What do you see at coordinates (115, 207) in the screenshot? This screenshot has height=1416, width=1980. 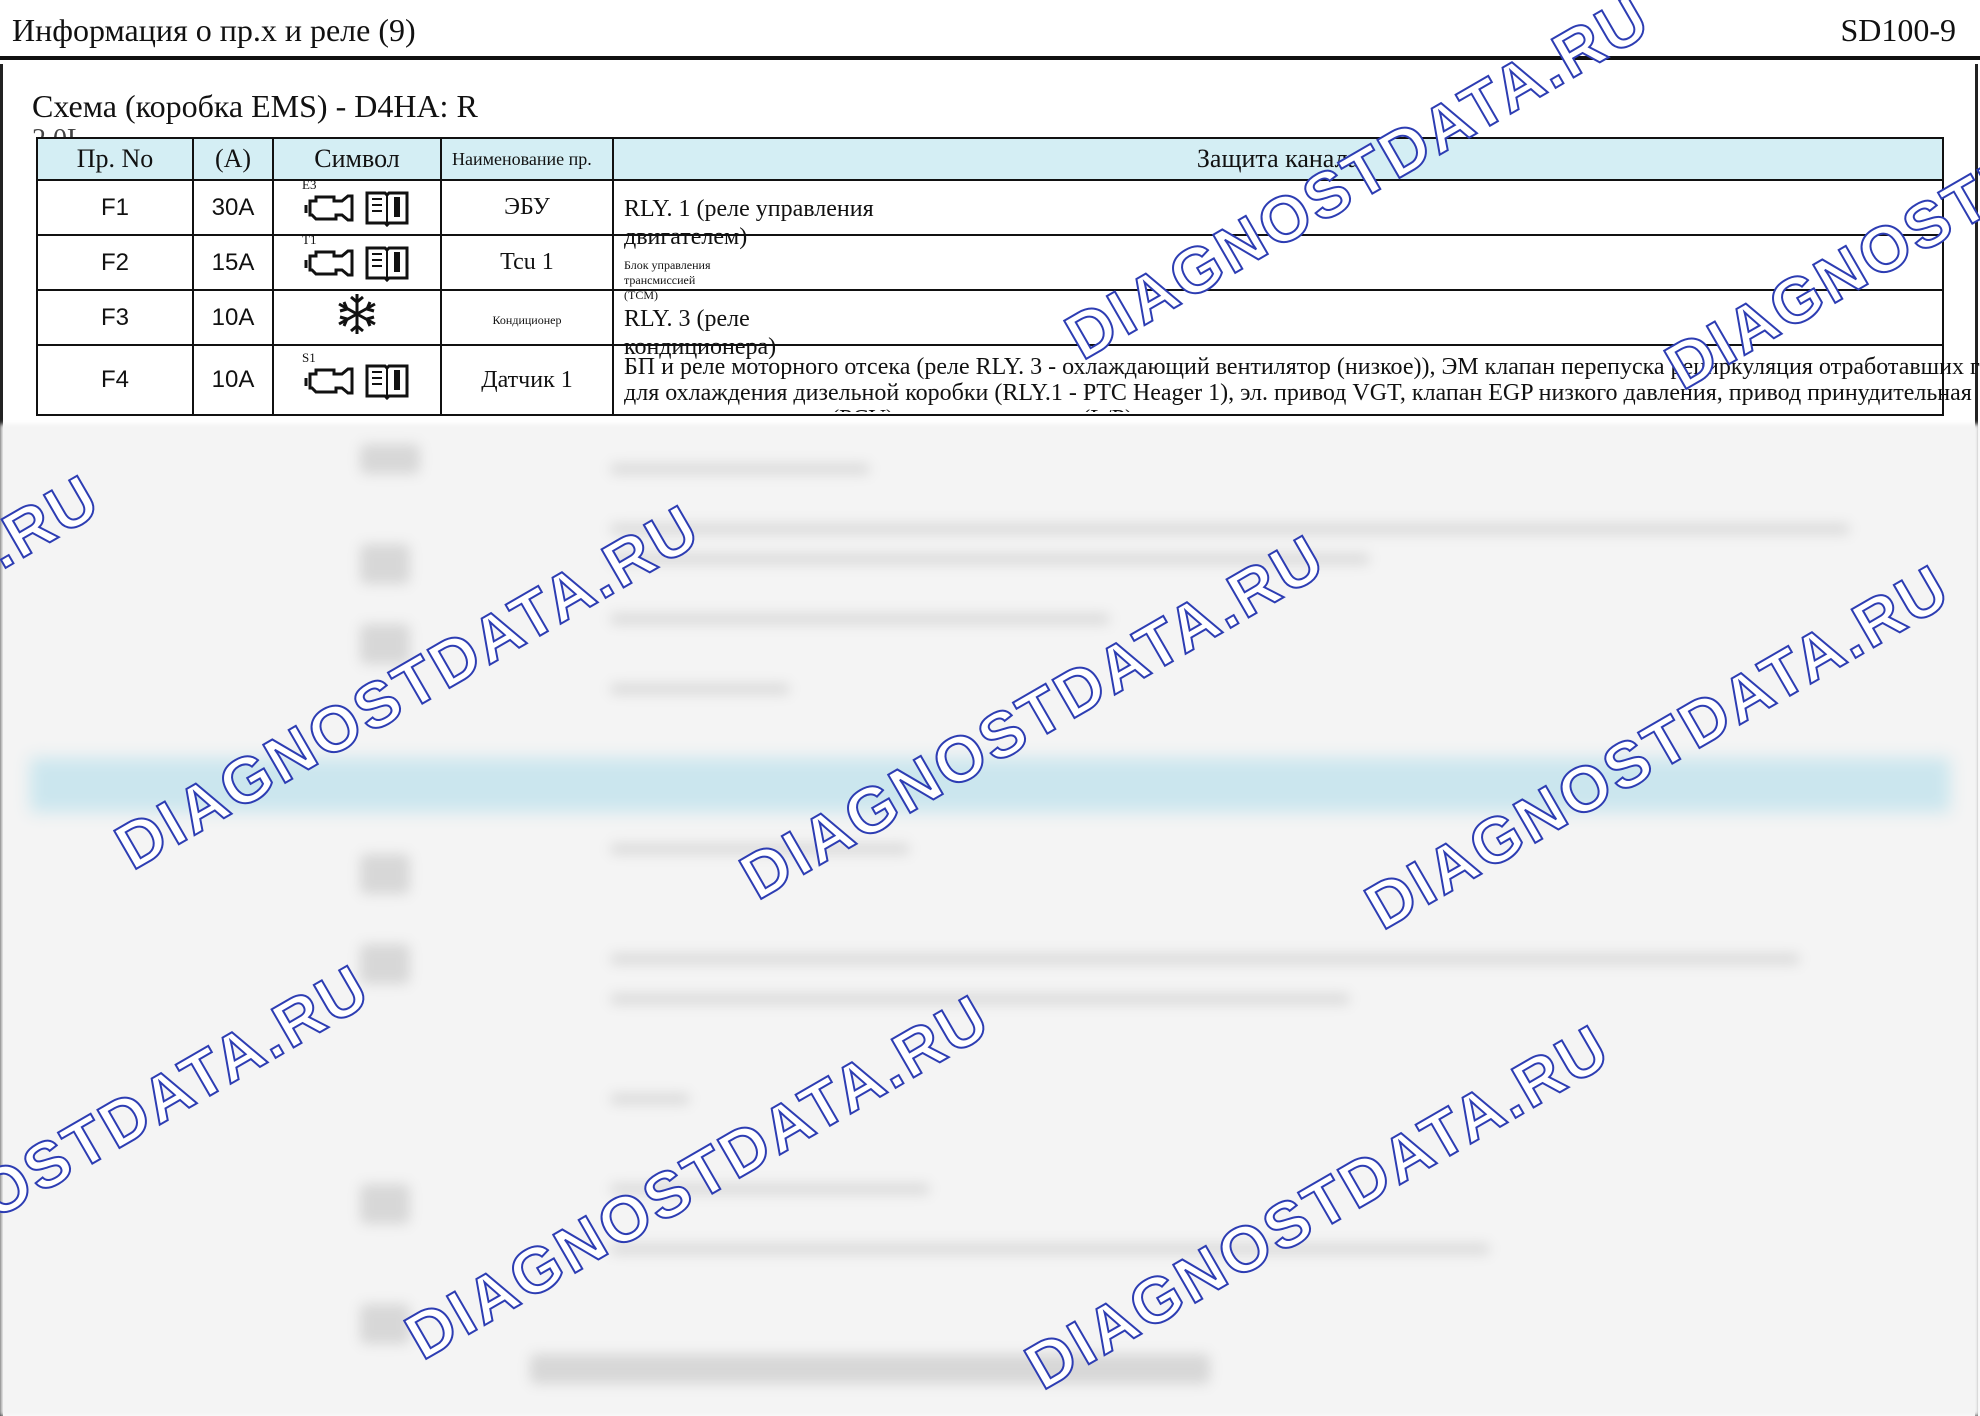 I see `fuse-number: F1` at bounding box center [115, 207].